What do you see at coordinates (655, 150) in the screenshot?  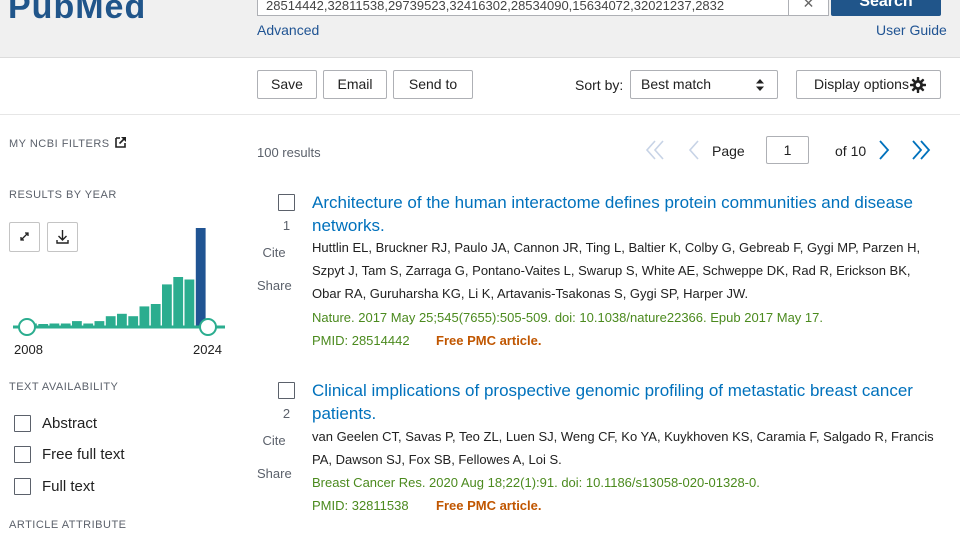 I see `first-page-icon` at bounding box center [655, 150].